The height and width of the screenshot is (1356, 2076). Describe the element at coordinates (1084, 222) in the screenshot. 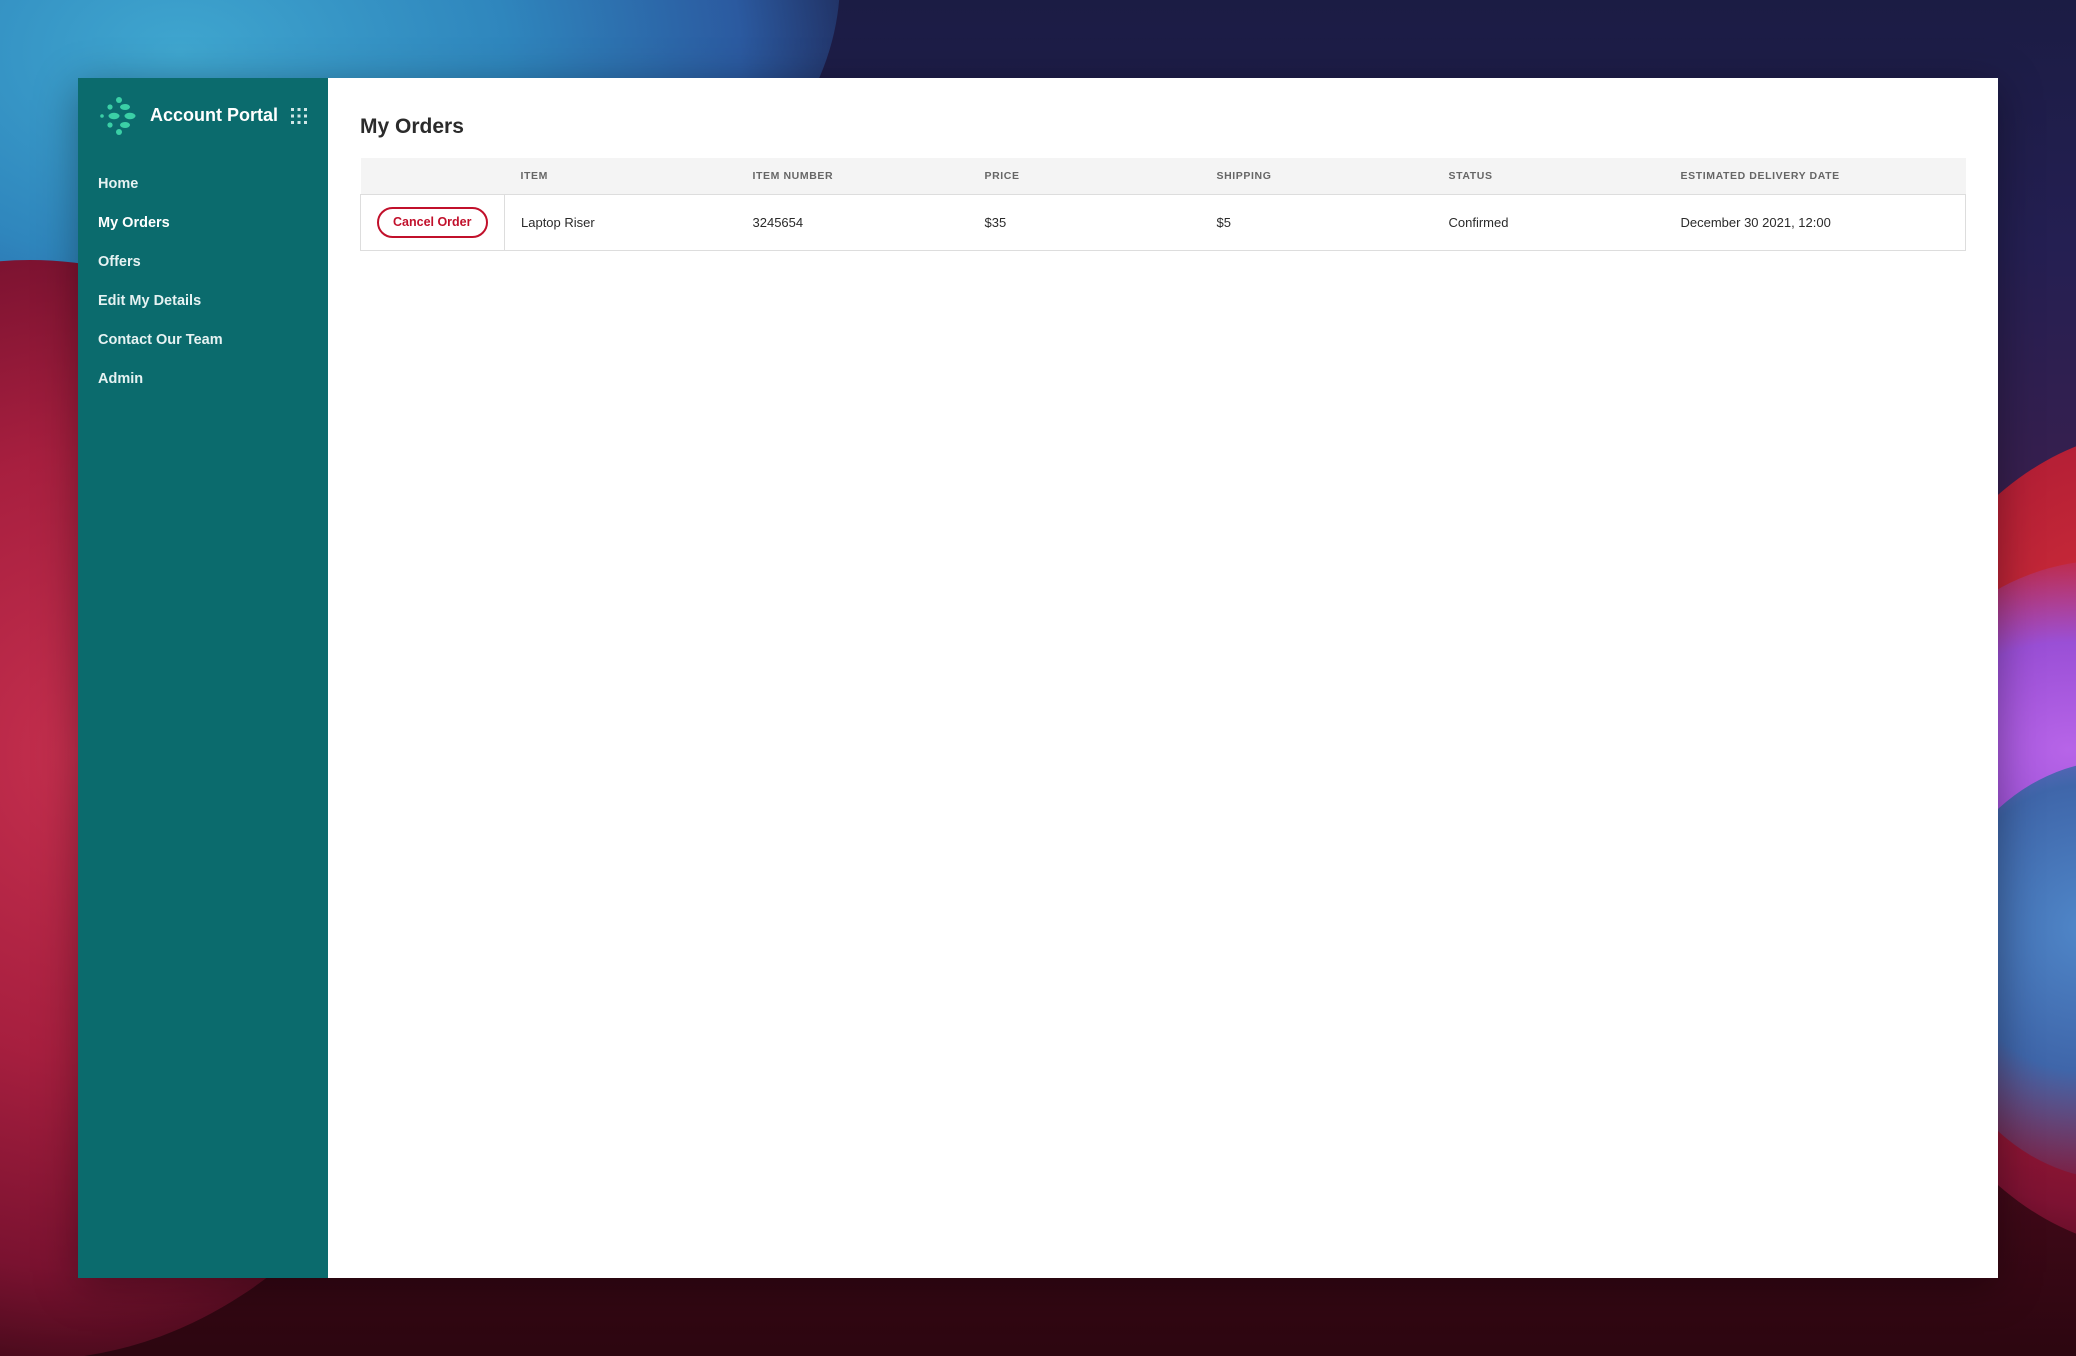

I see `price-cell: $35` at that location.